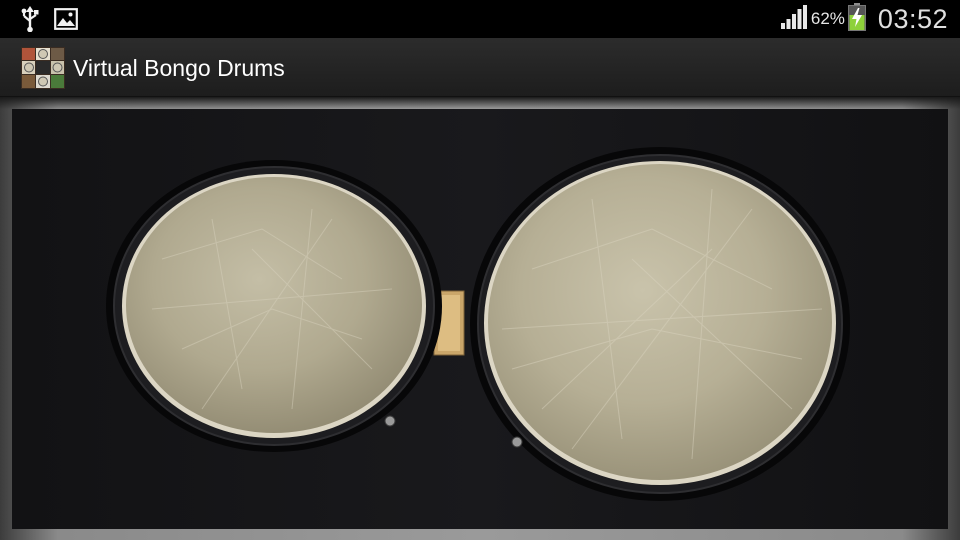 Image resolution: width=960 pixels, height=540 pixels. I want to click on status-bar: 62% 03:52, so click(480, 19).